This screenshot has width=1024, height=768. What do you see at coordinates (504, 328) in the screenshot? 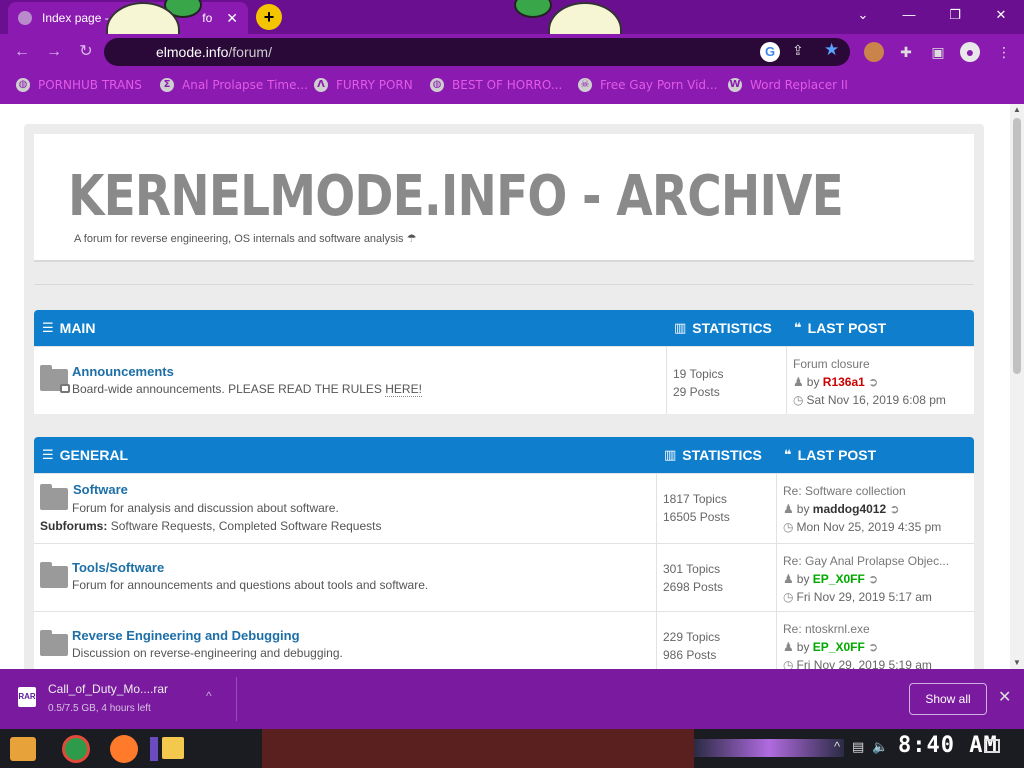
I see `category-header: ☰ MAIN ▥ STATISTICS ❝ LAST POST` at bounding box center [504, 328].